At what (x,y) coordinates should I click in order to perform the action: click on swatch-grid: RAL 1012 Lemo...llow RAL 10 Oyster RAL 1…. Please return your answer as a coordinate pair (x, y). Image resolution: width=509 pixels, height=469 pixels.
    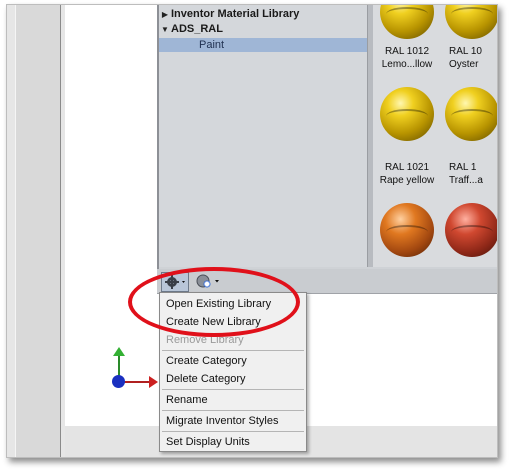
    Looking at the image, I should click on (435, 136).